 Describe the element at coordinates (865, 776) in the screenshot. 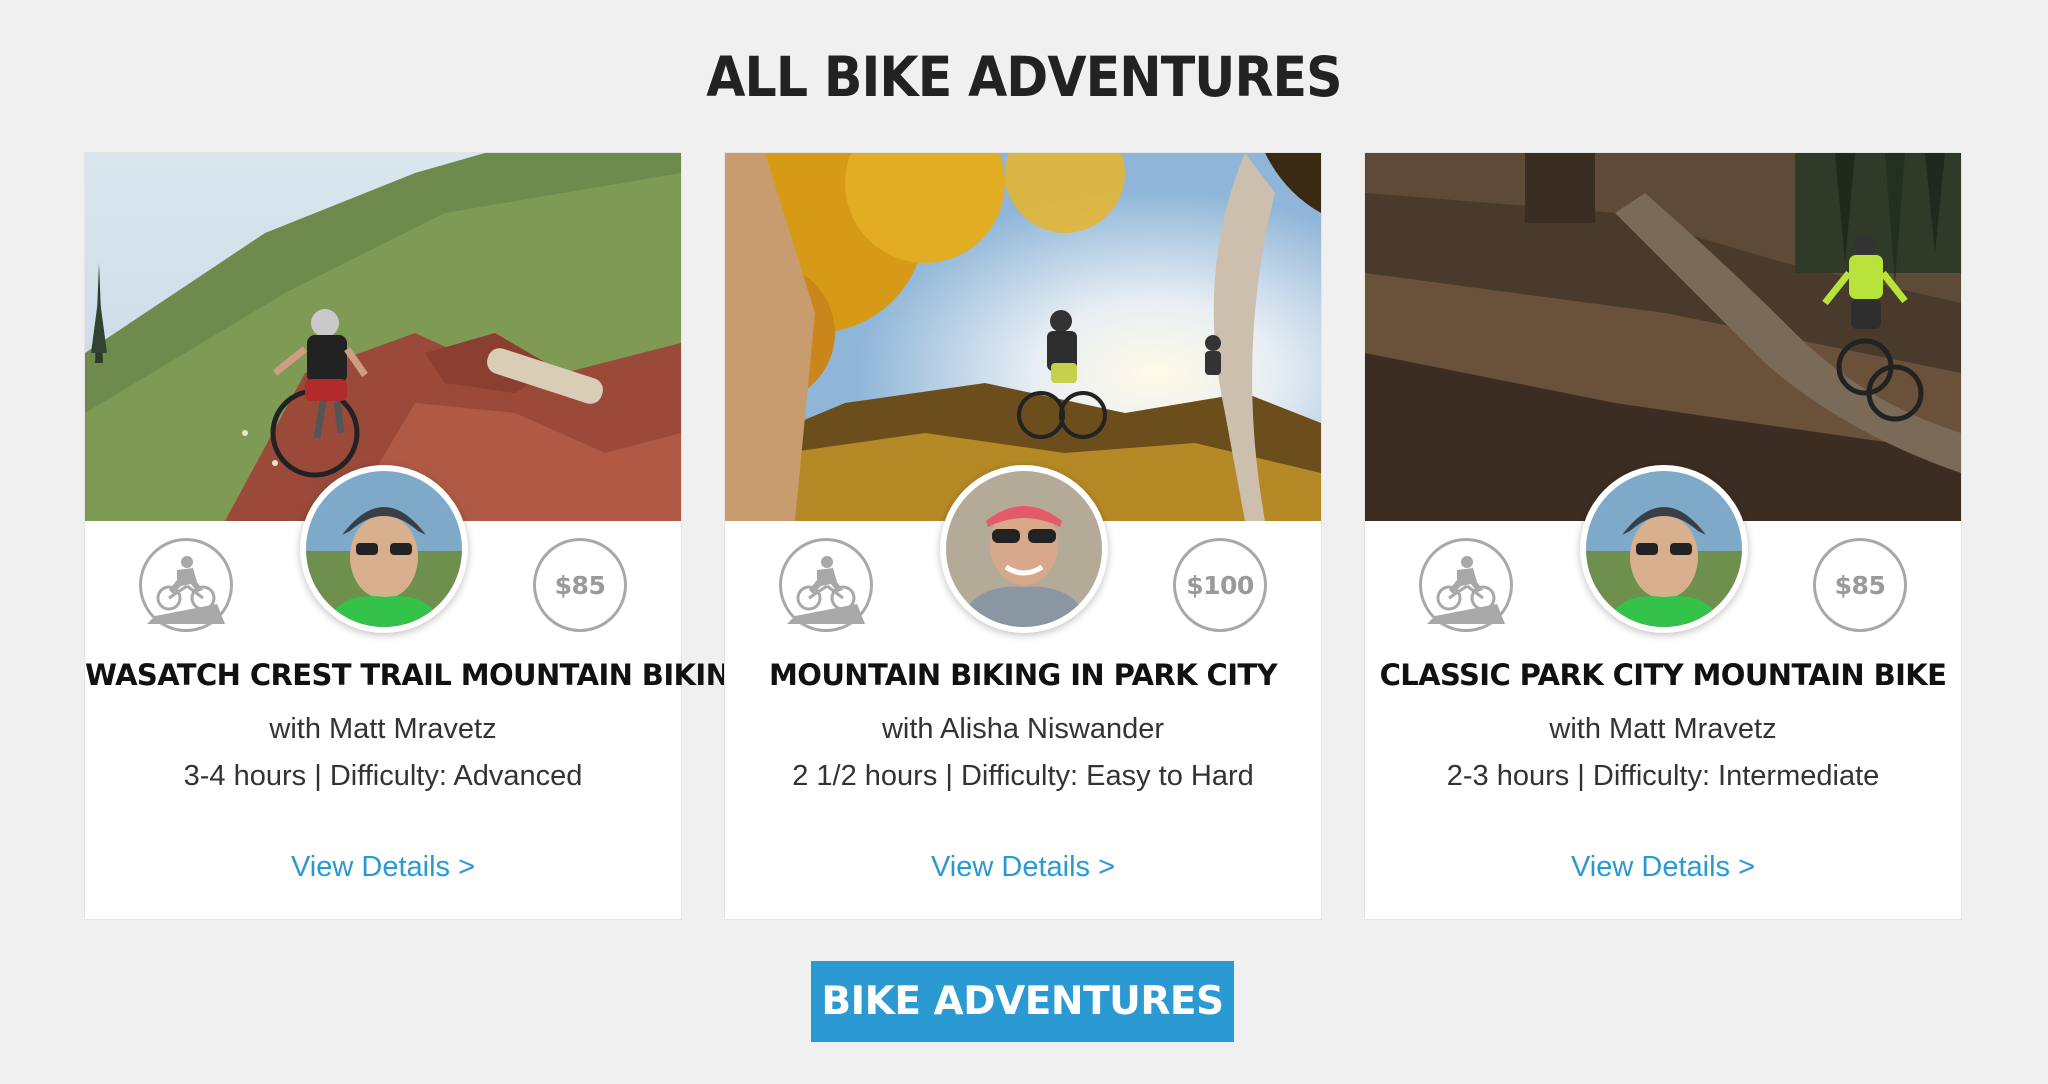

I see `duration: 2 1/2 hours` at that location.